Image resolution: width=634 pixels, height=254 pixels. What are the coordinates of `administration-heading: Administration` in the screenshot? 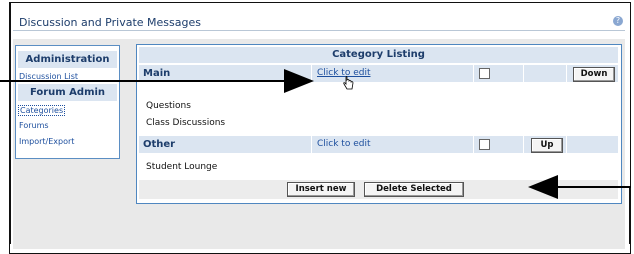 It's located at (67, 59).